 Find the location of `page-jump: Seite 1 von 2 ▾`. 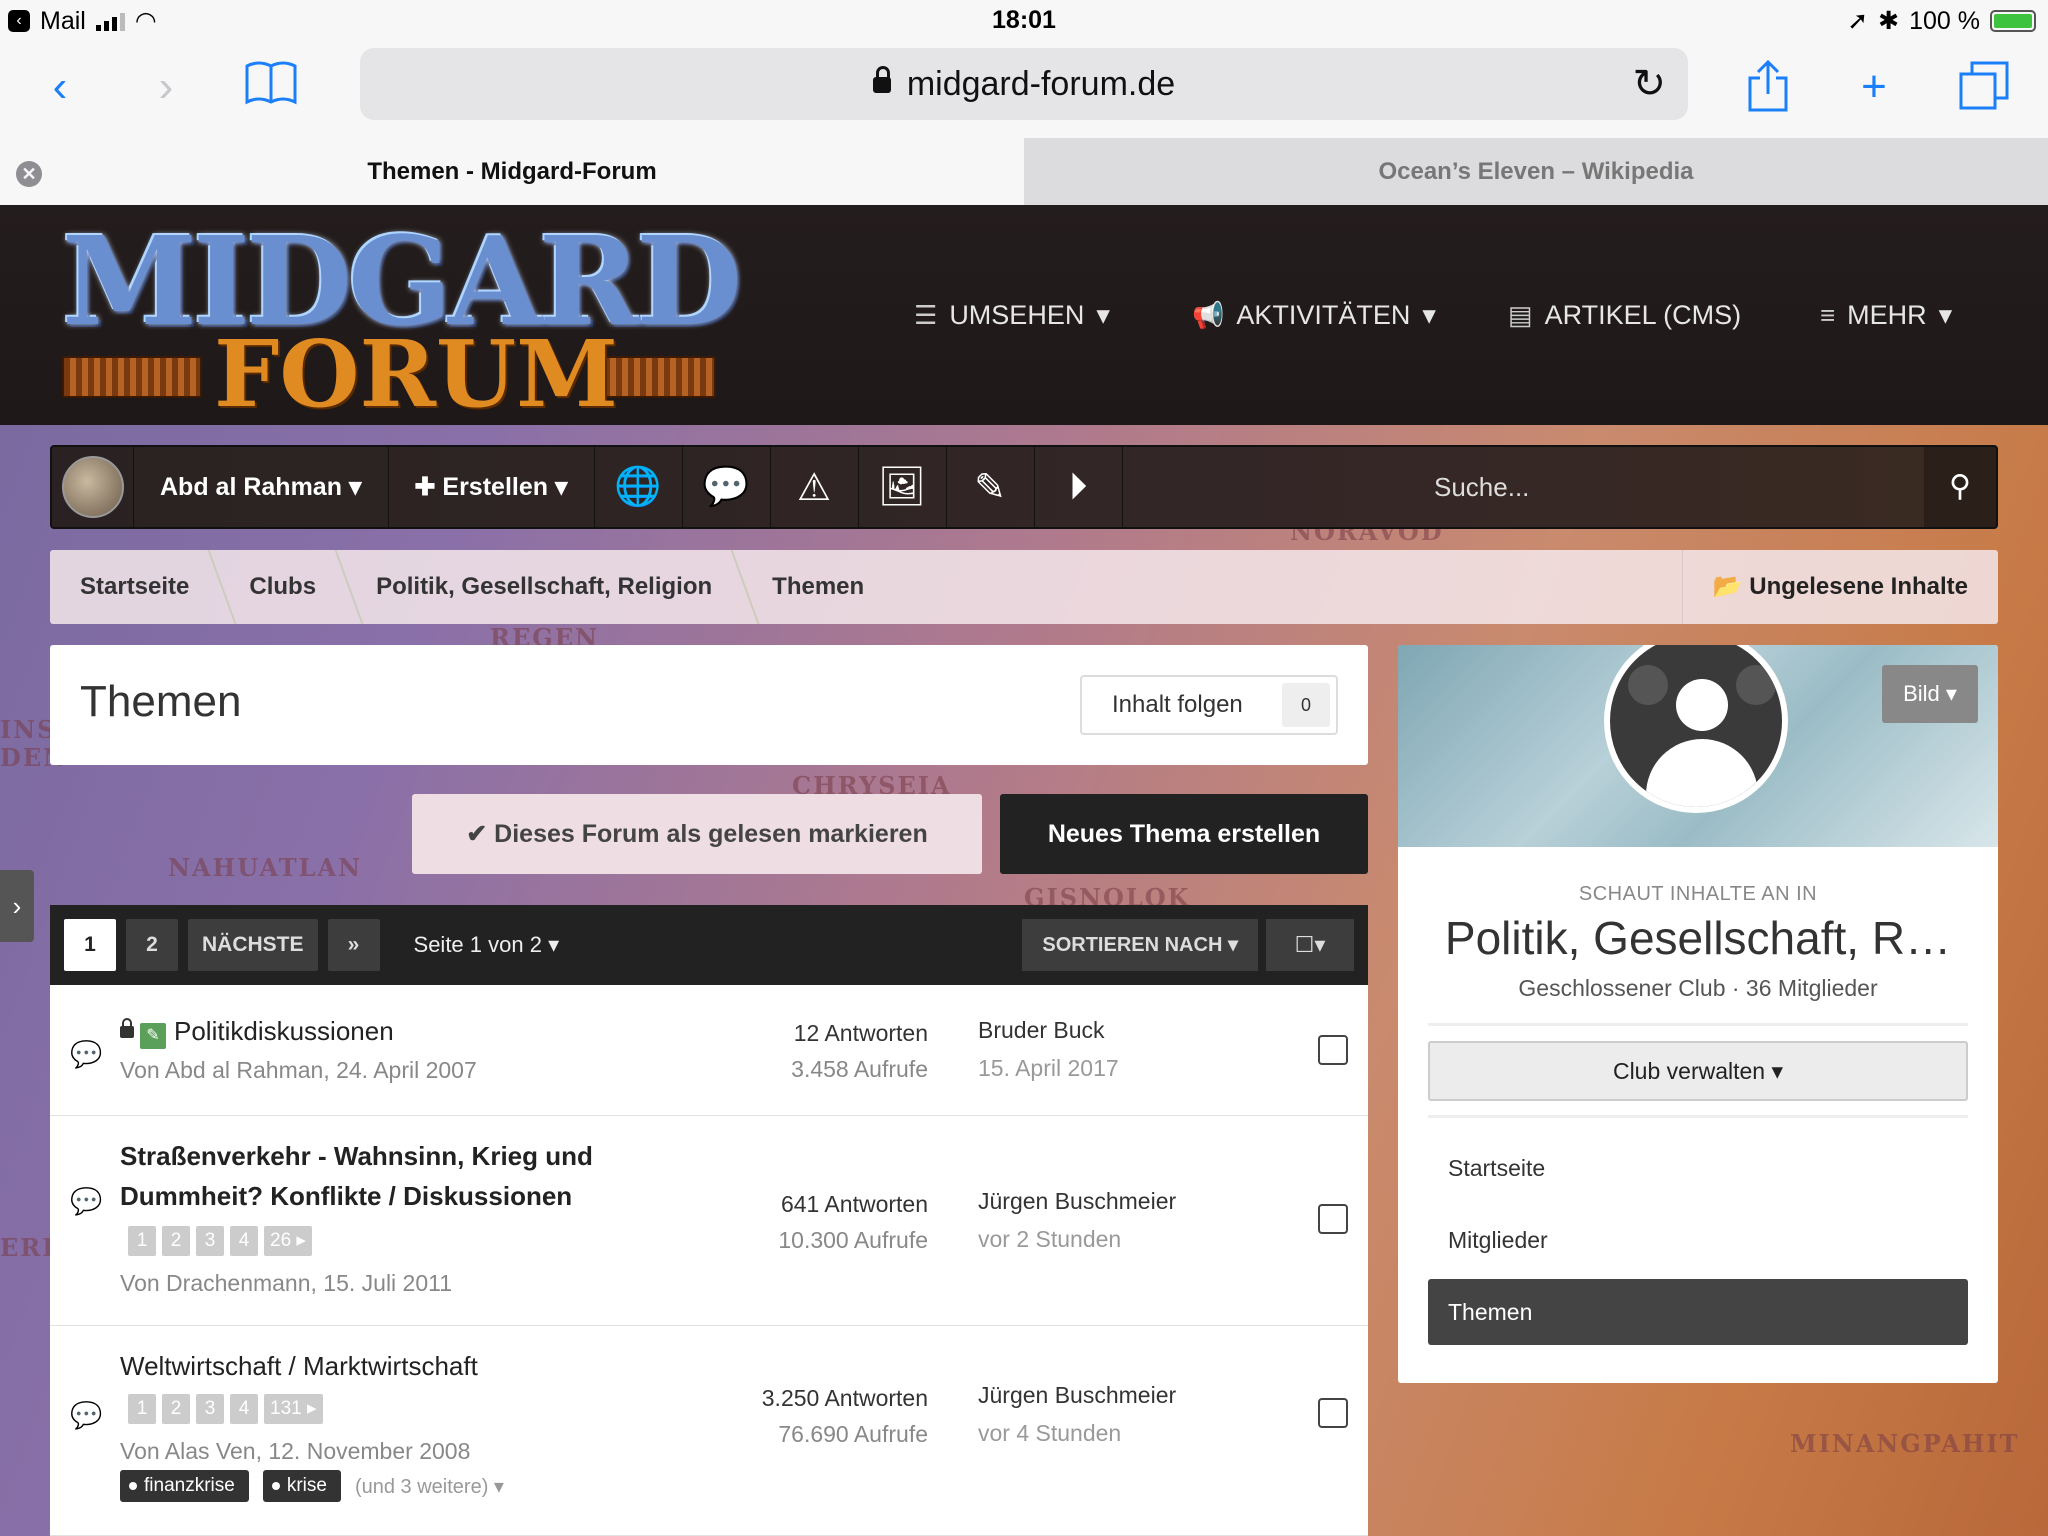

page-jump: Seite 1 von 2 ▾ is located at coordinates (487, 945).